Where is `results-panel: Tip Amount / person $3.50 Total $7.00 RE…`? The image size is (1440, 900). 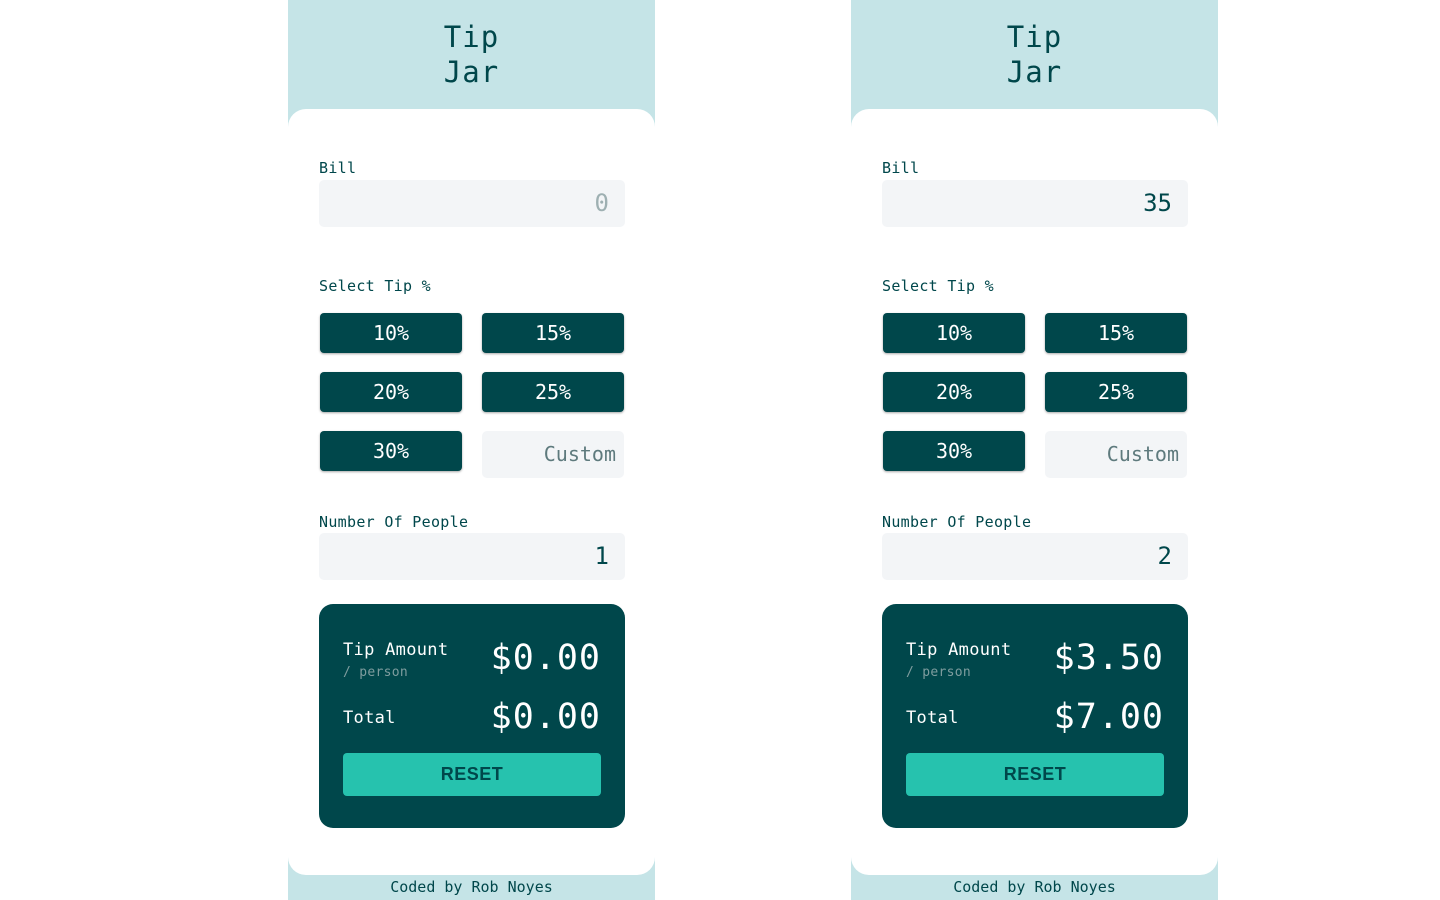 results-panel: Tip Amount / person $3.50 Total $7.00 RE… is located at coordinates (1035, 716).